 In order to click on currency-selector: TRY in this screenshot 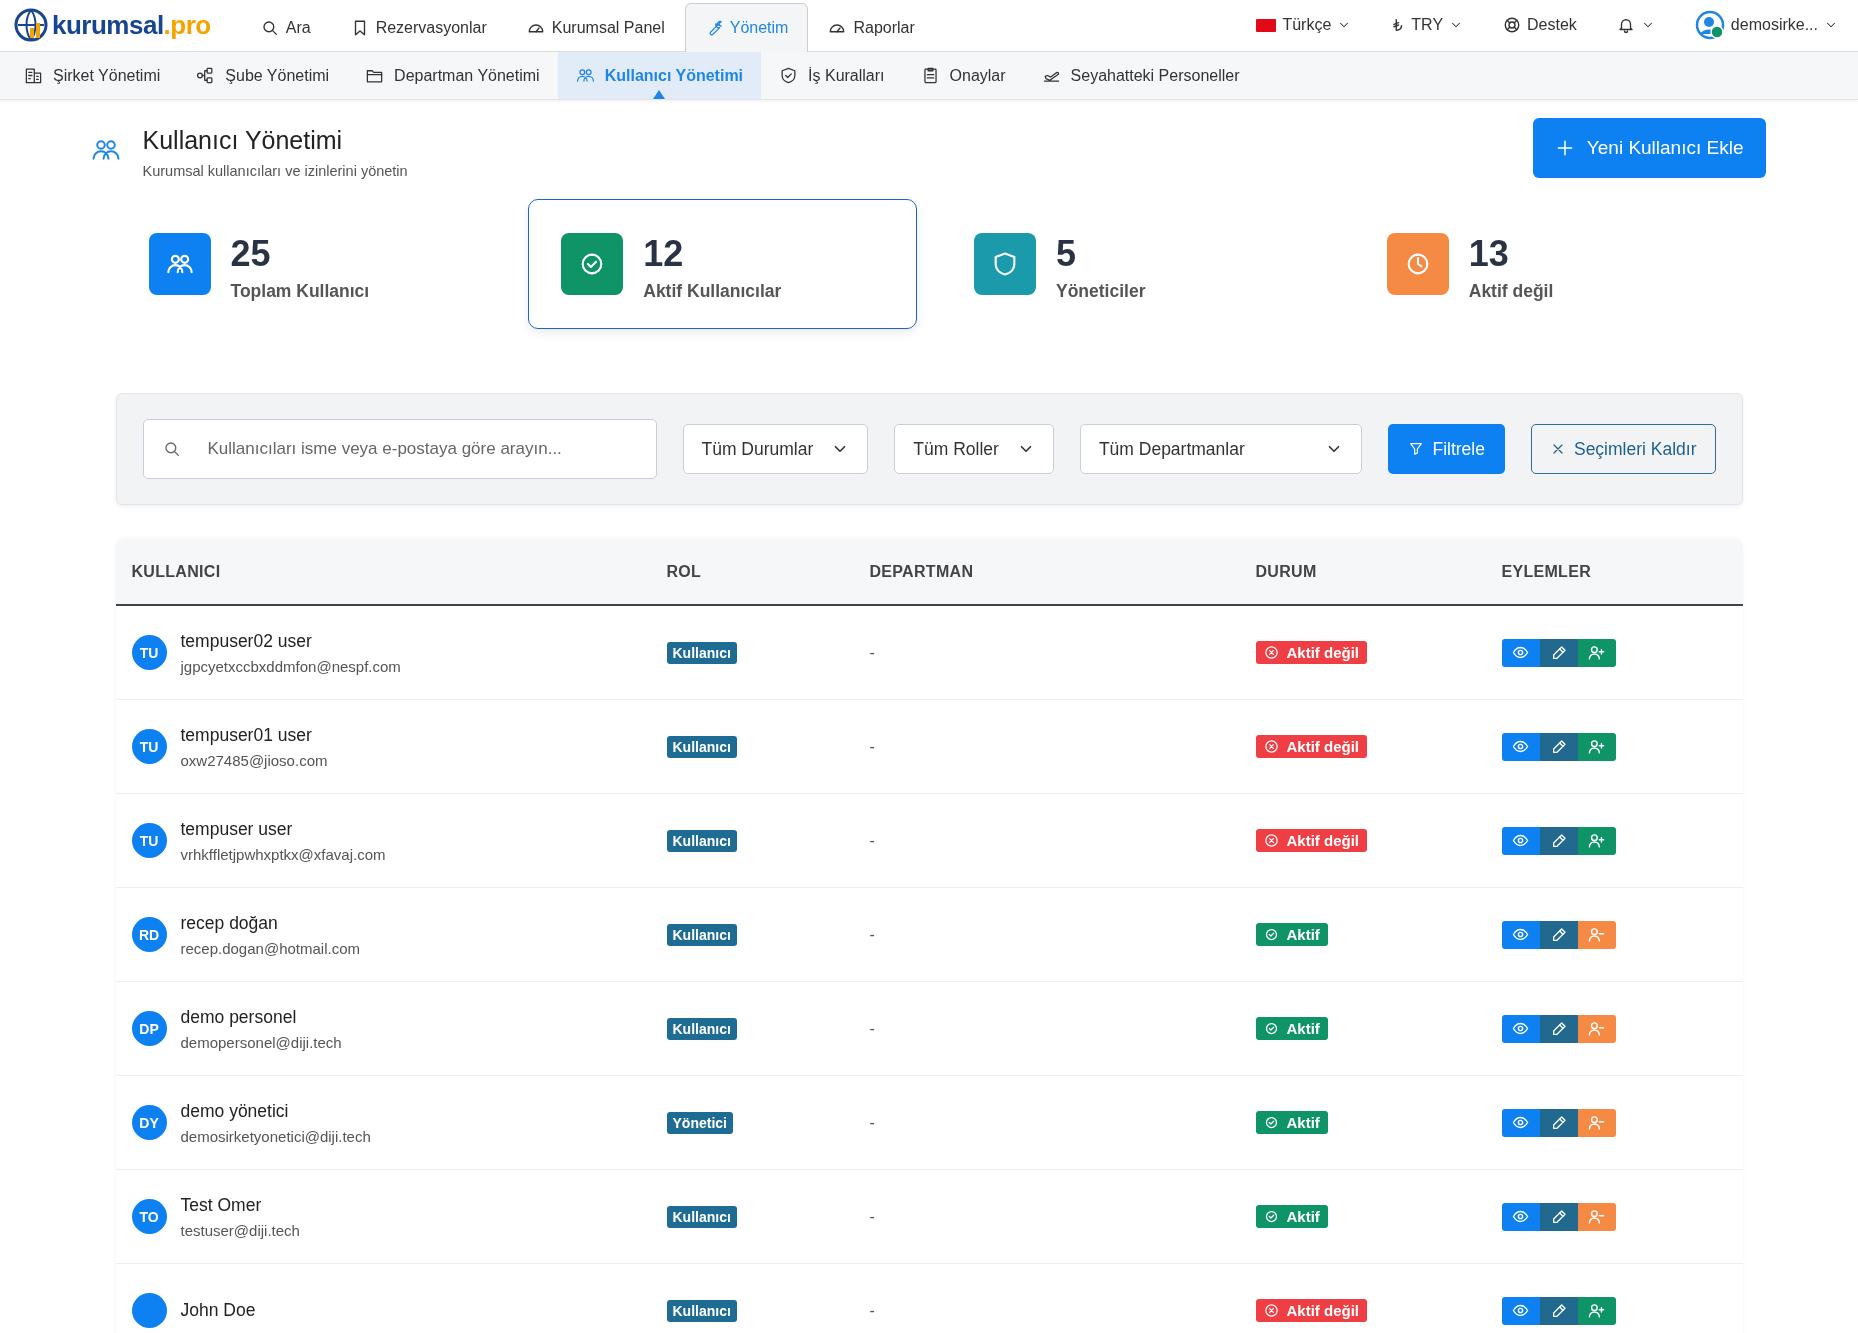, I will do `click(1427, 25)`.